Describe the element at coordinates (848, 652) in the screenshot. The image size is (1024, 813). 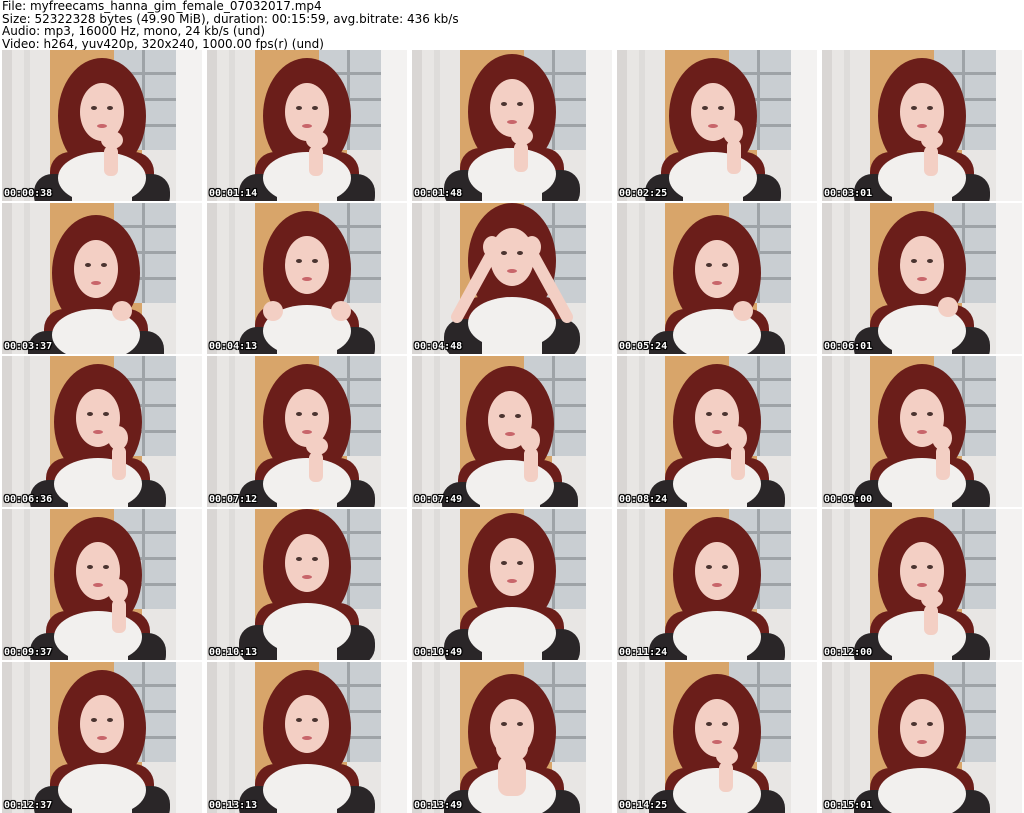
I see `frame-timestamp: 00:12:00` at that location.